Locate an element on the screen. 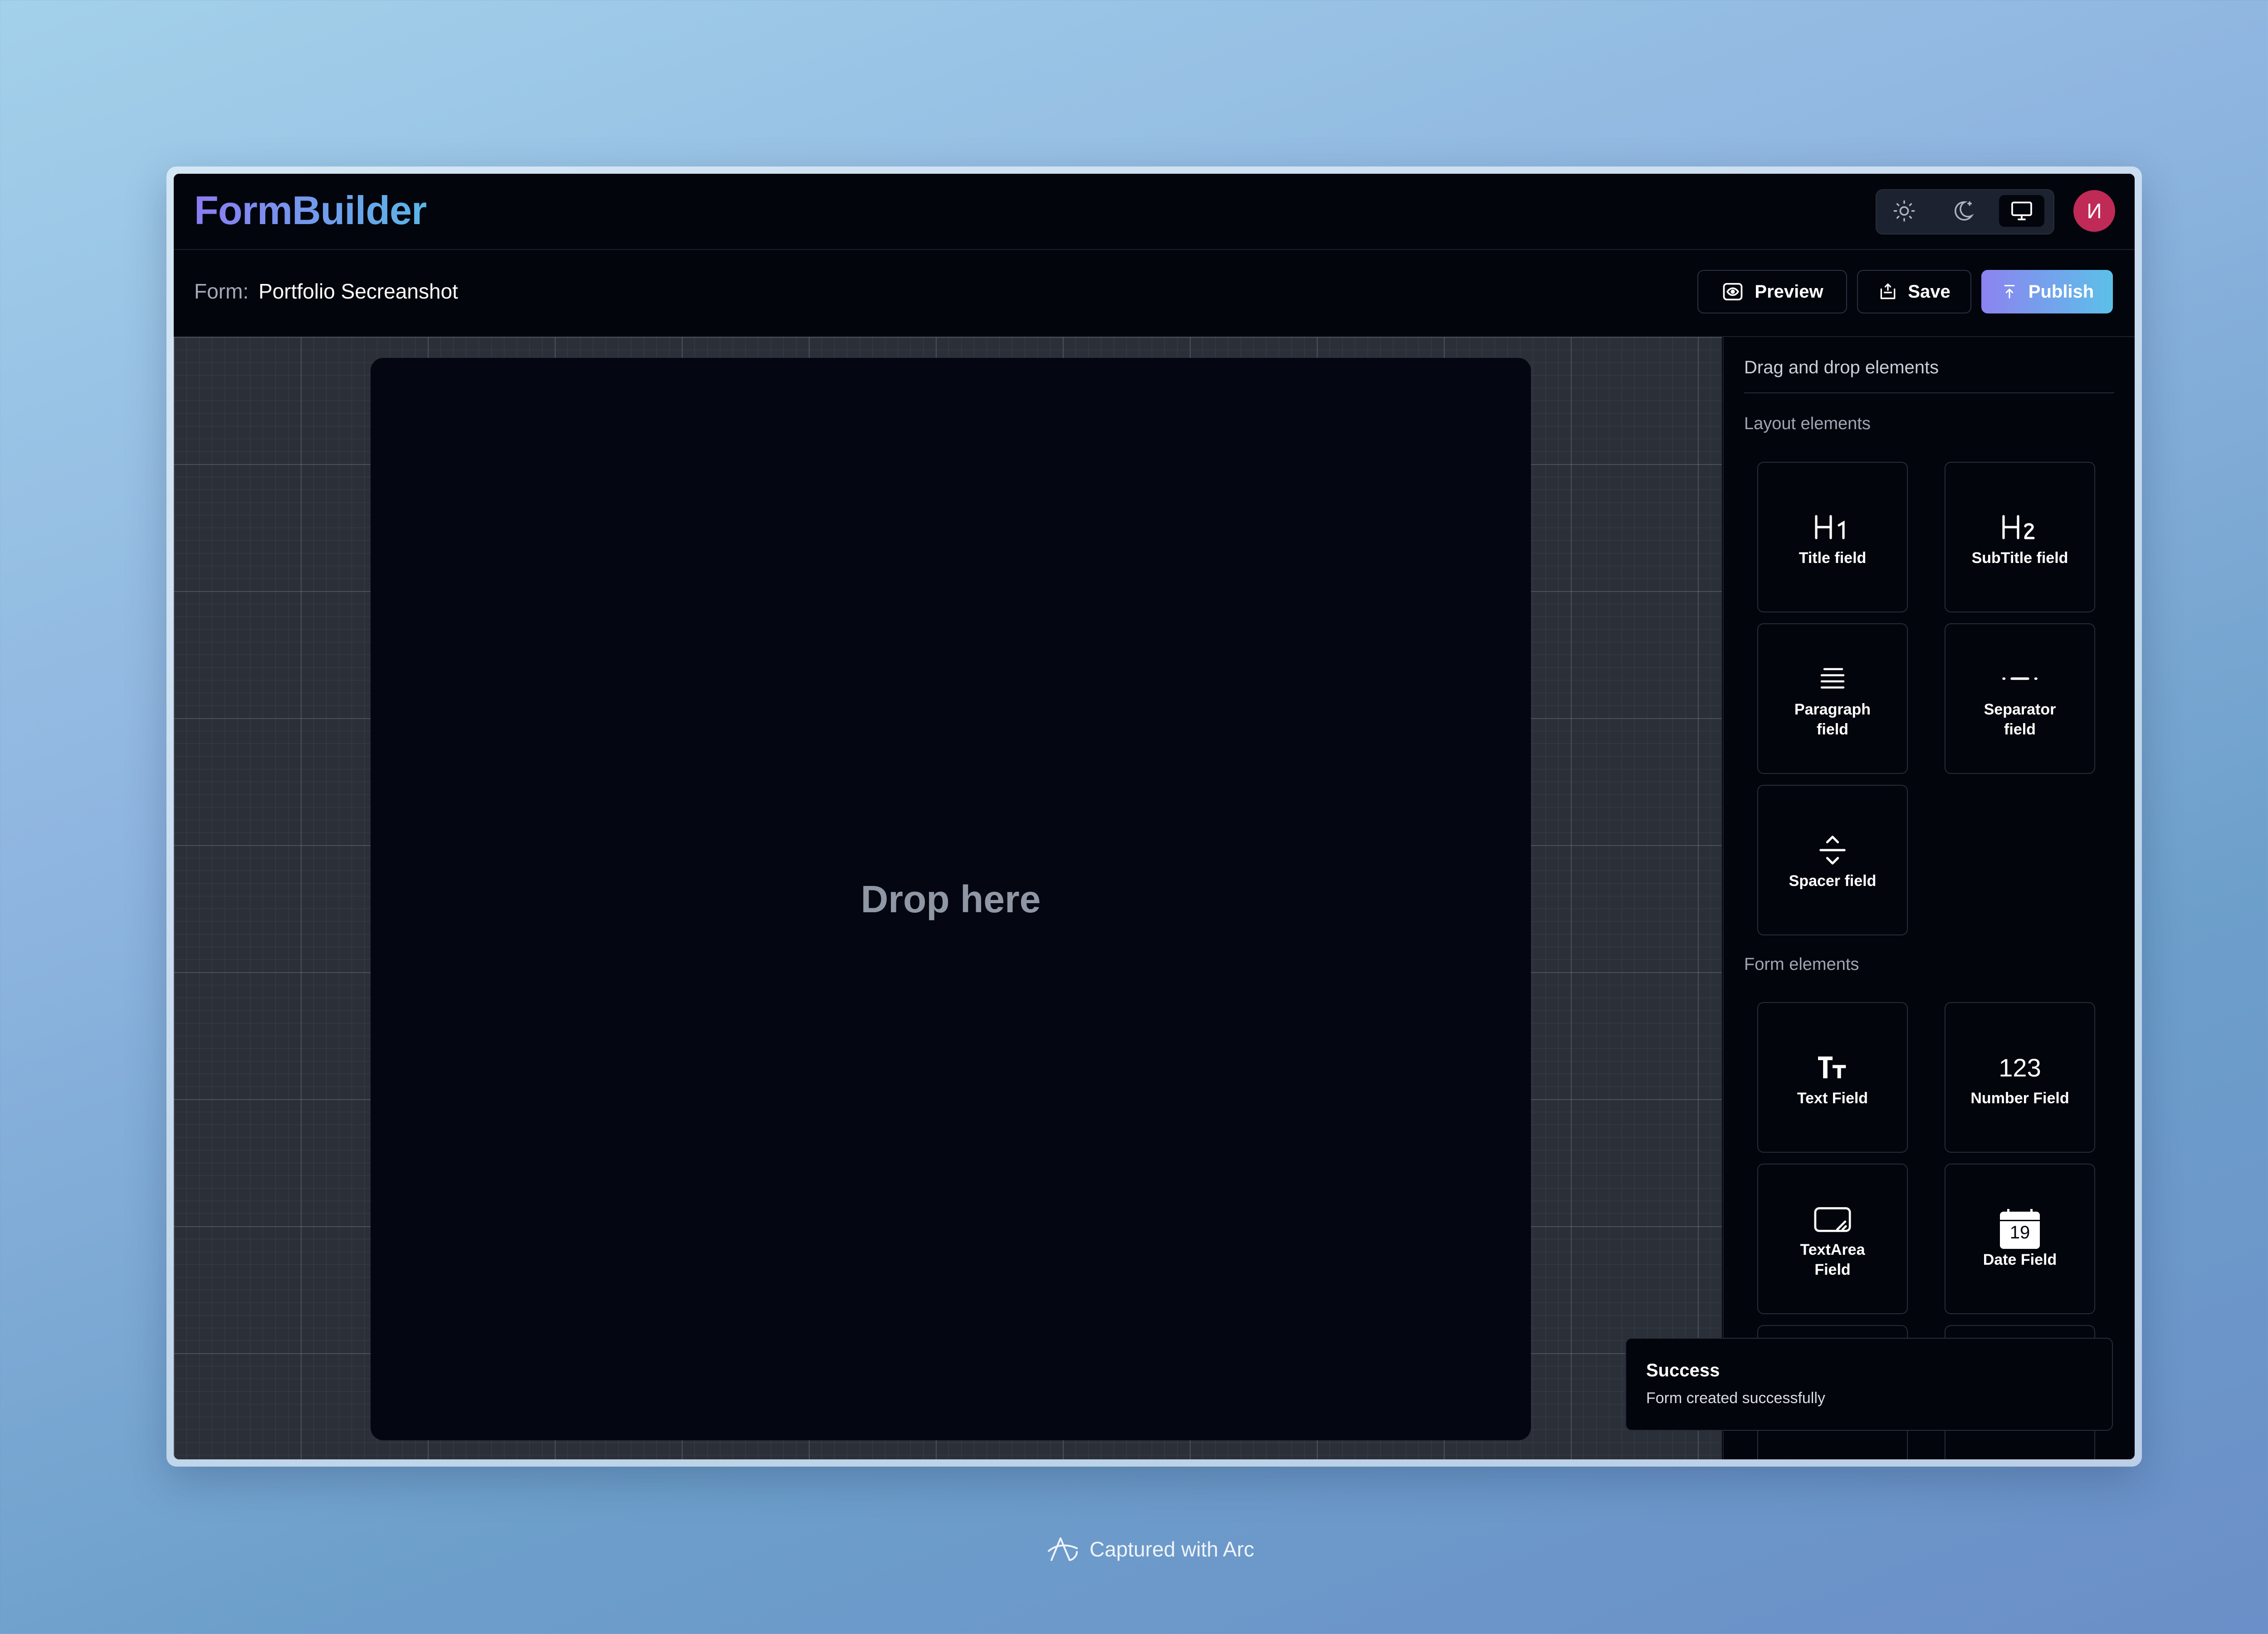 Image resolution: width=2268 pixels, height=1634 pixels. moon-icon is located at coordinates (1964, 211).